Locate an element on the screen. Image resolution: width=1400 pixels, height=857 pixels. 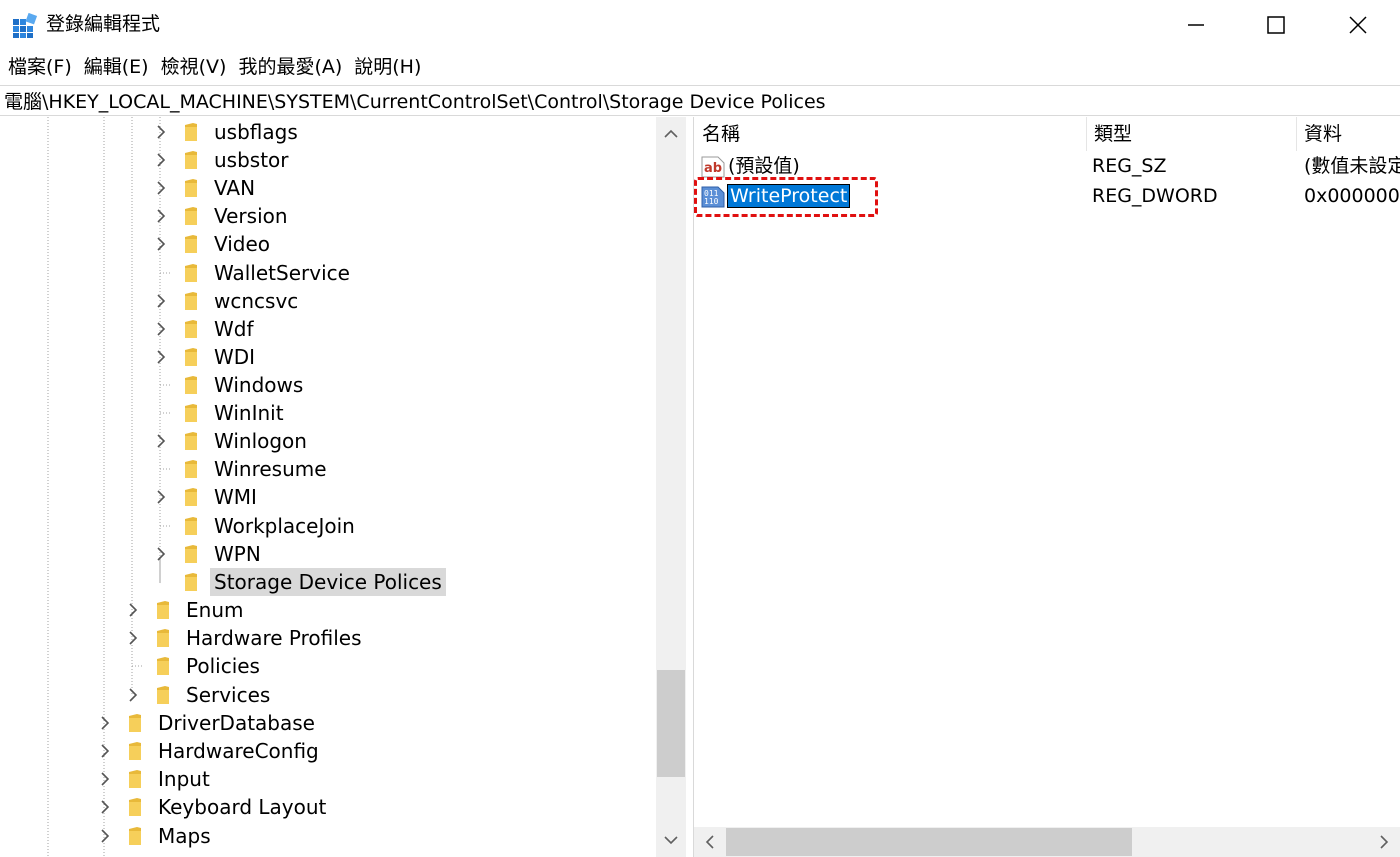
tree-item: Version is located at coordinates (223, 216).